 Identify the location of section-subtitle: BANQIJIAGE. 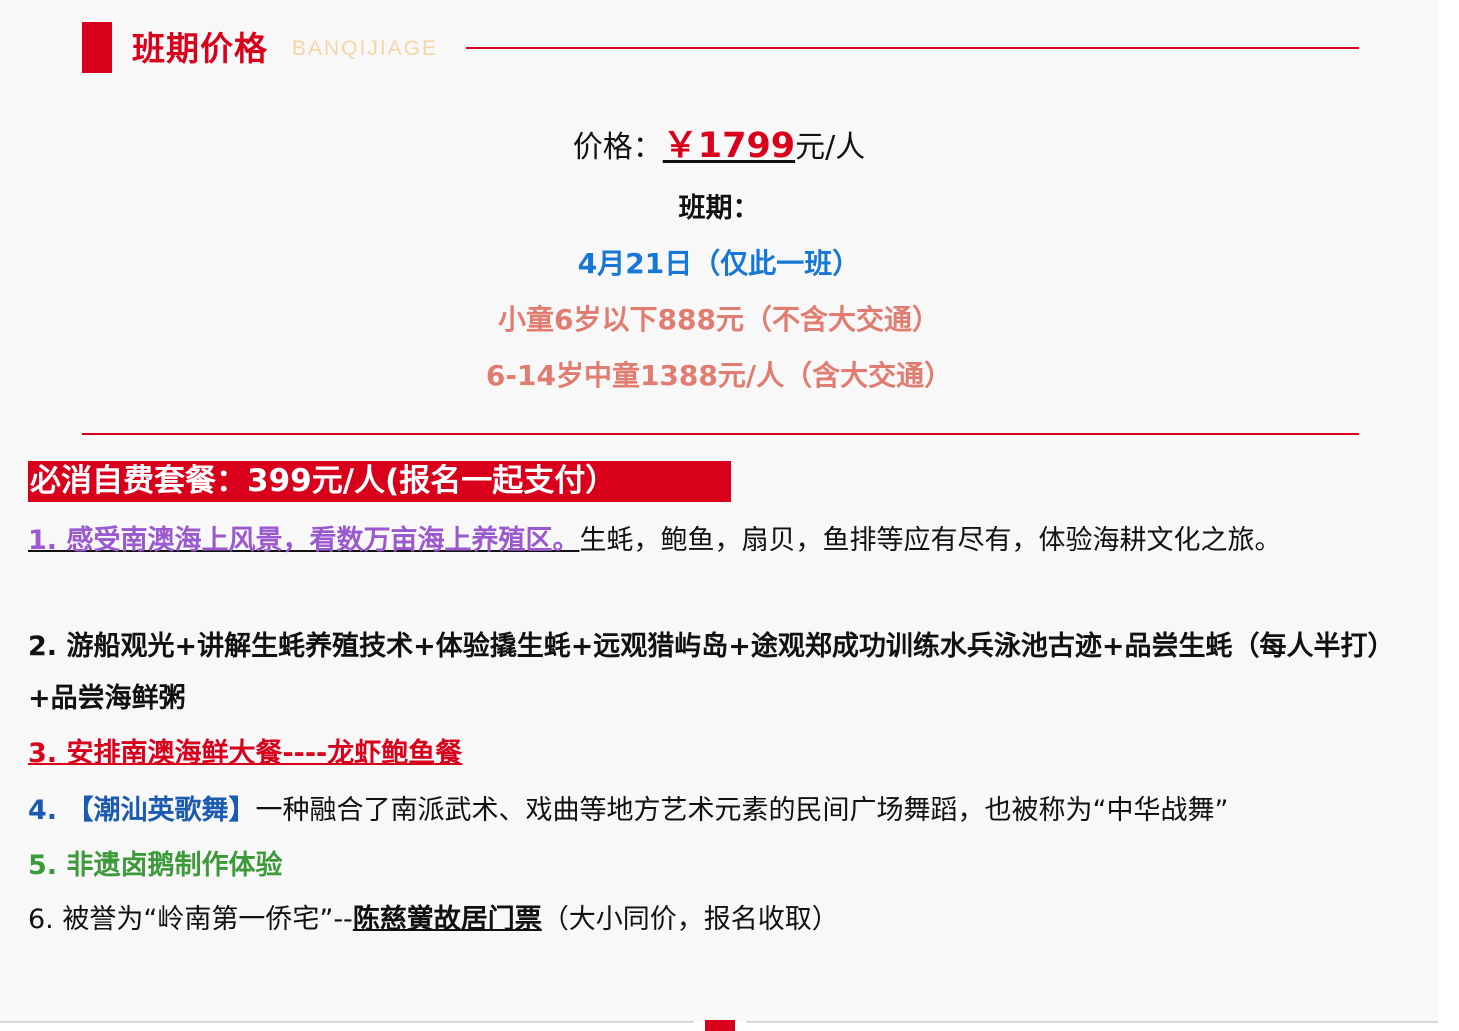
(365, 48).